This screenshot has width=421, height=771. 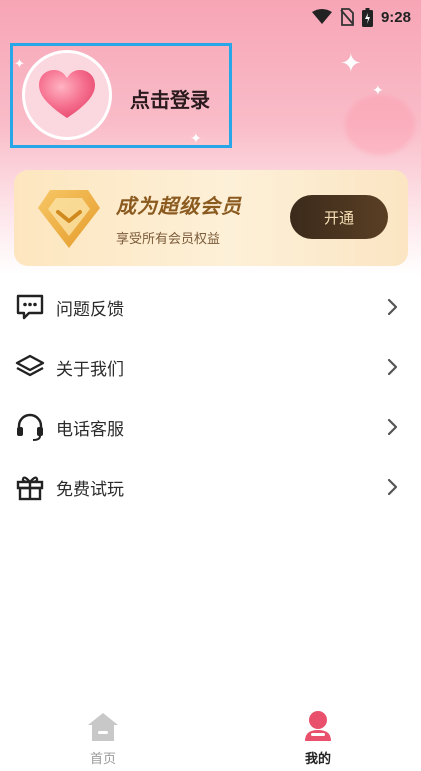 I want to click on menu-item-about: 关于我们, so click(x=210, y=367).